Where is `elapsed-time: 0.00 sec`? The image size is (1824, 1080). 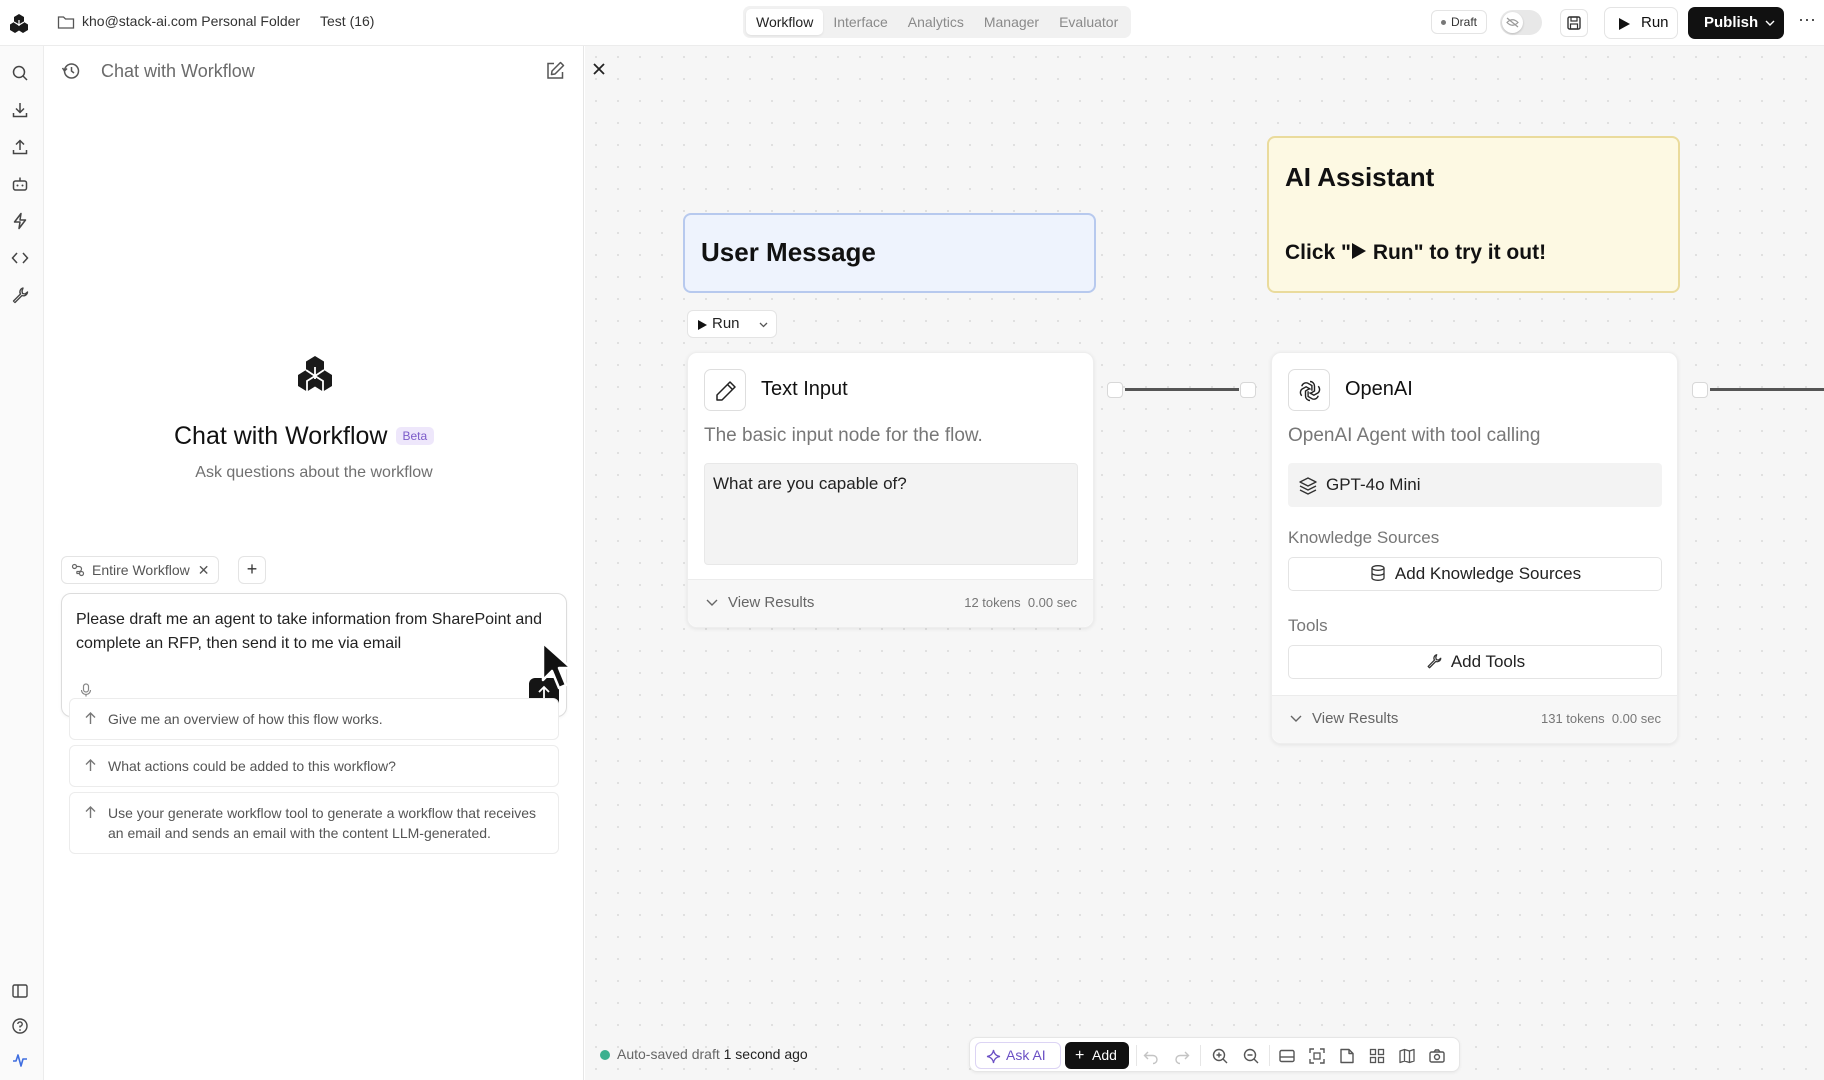 elapsed-time: 0.00 sec is located at coordinates (1052, 602).